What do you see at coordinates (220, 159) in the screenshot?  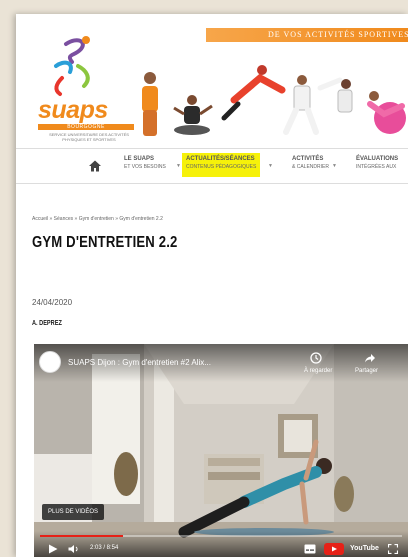 I see `nav-item-label: ACTUALITÉS/SÉANCES` at bounding box center [220, 159].